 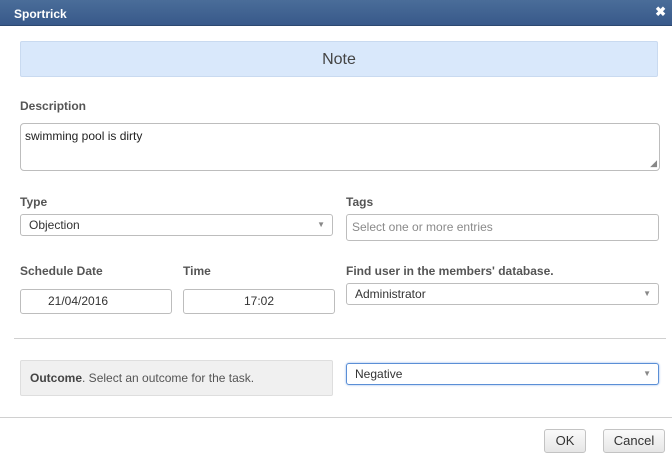 I want to click on window-title: Sportrick, so click(x=40, y=14).